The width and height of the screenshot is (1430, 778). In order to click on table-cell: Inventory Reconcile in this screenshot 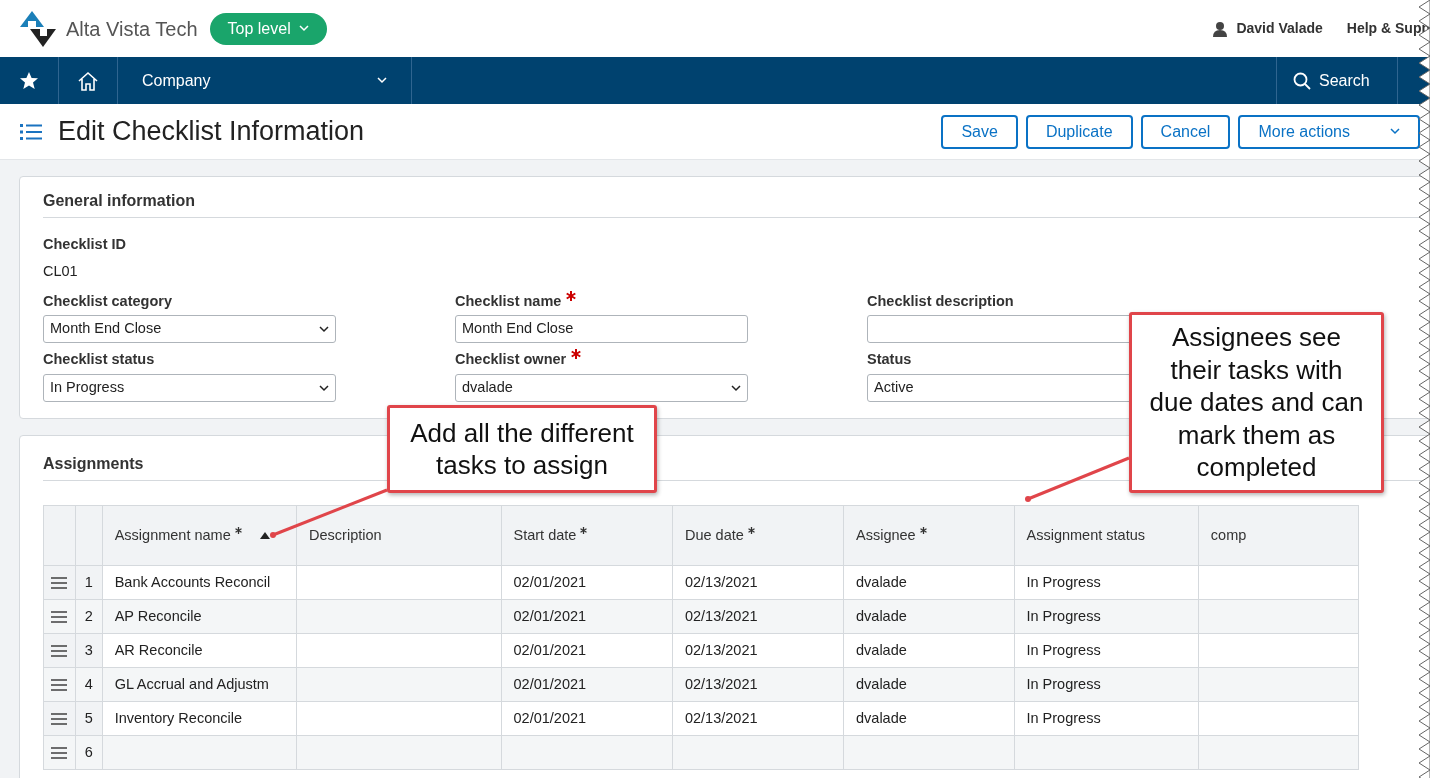, I will do `click(199, 718)`.